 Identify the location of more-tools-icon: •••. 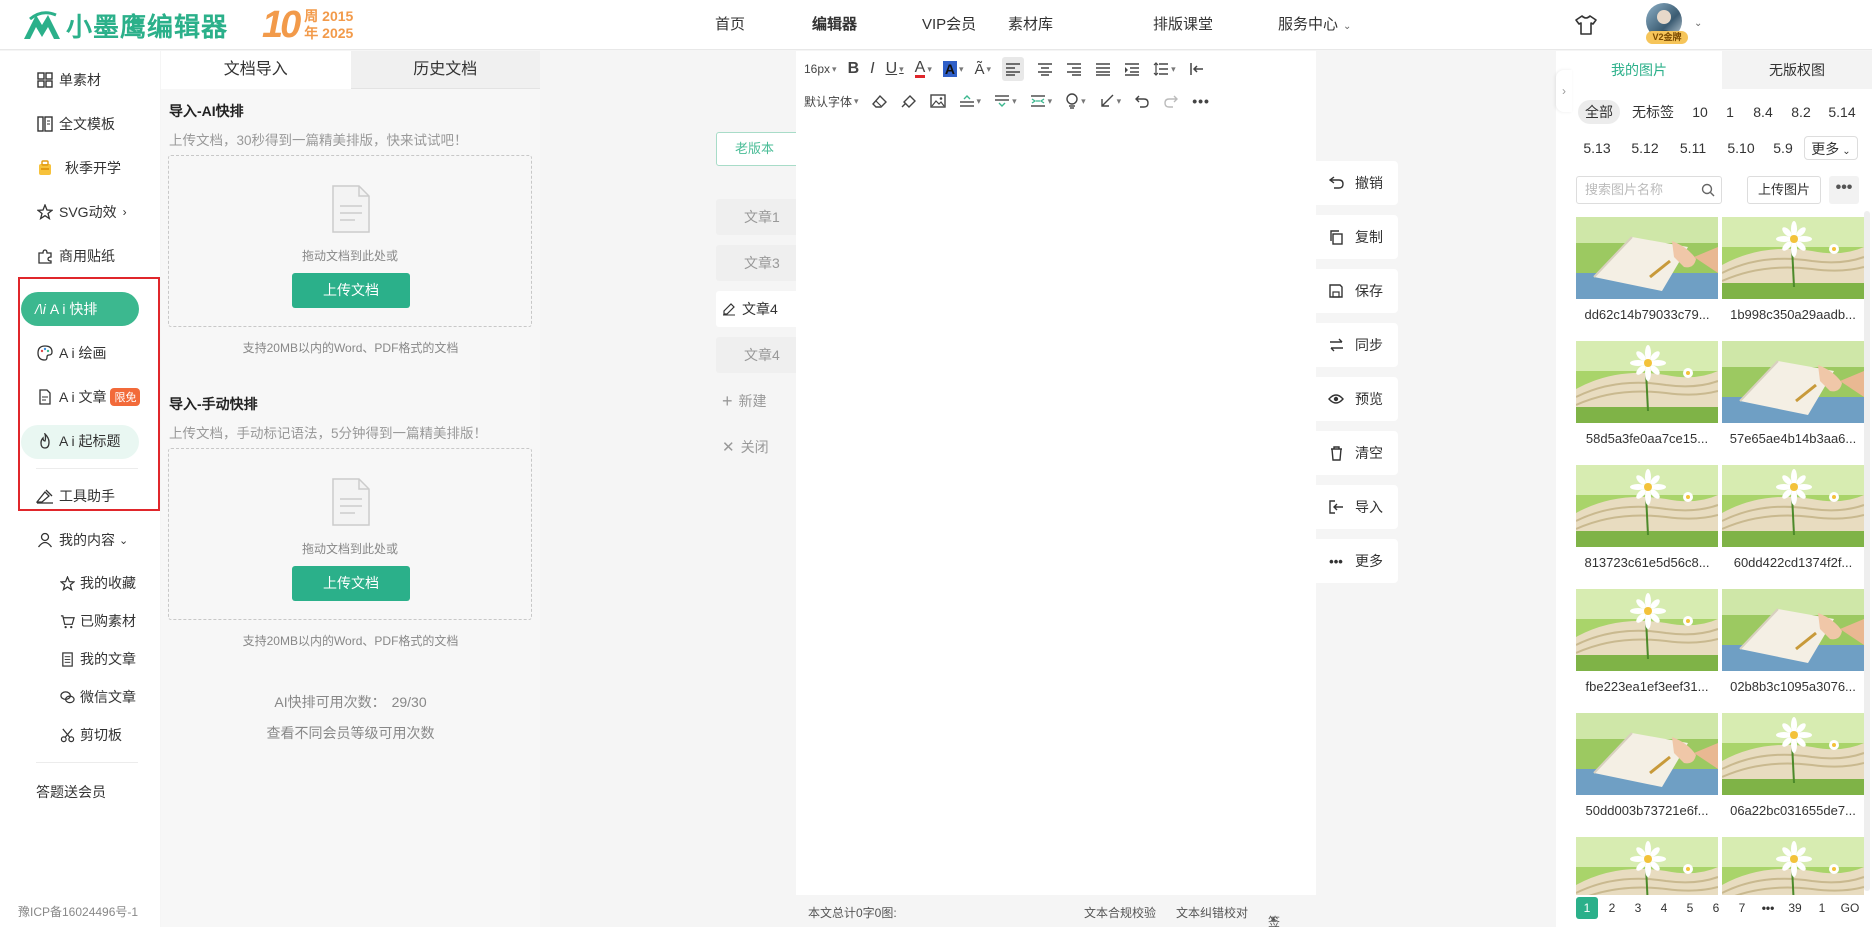
(1201, 101).